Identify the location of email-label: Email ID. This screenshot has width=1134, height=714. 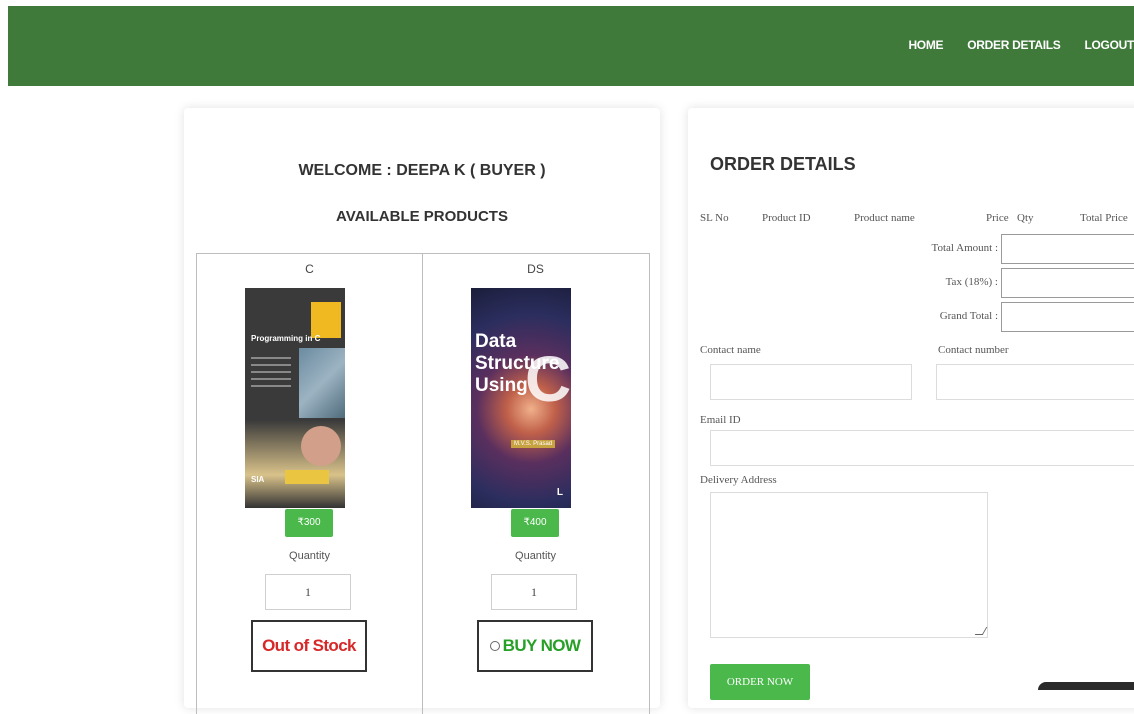
(720, 420).